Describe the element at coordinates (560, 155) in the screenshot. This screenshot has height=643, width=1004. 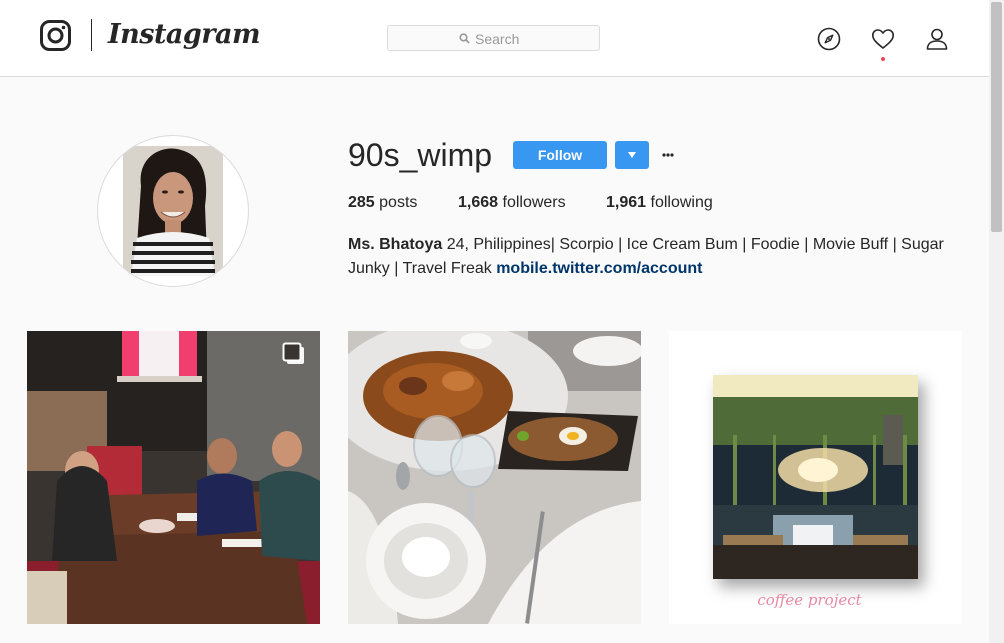
I see `follow-button: Follow` at that location.